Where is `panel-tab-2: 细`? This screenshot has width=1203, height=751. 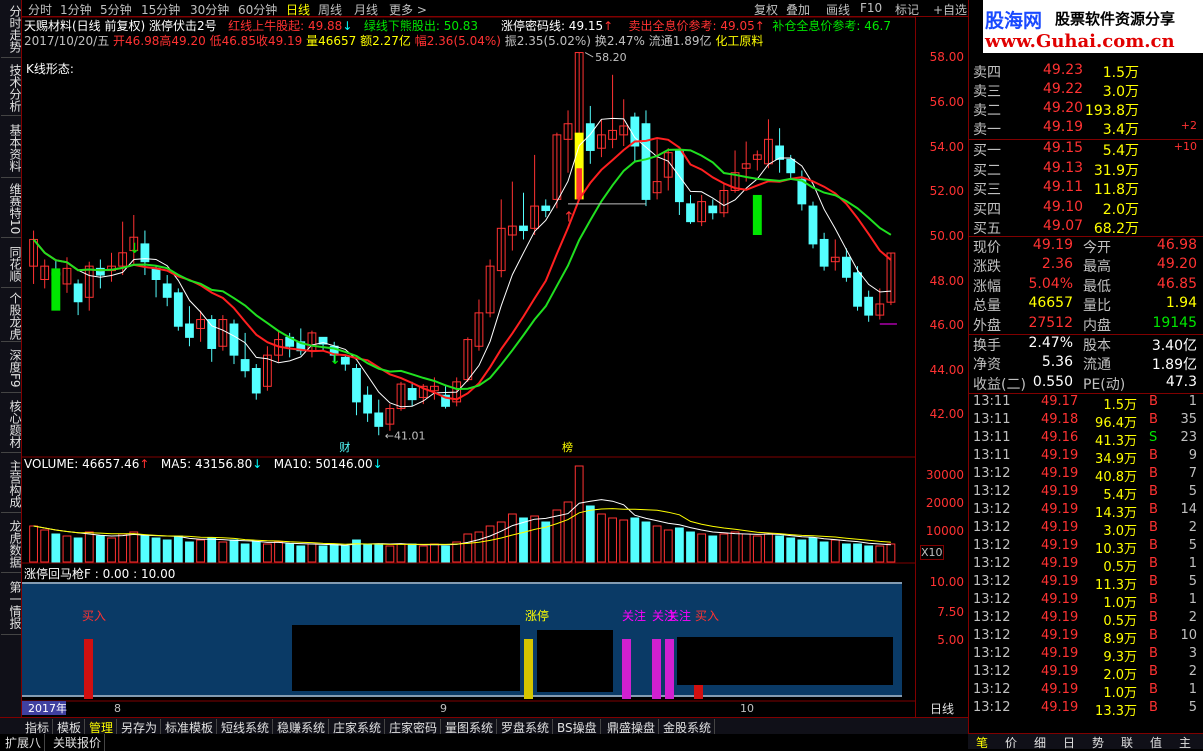 panel-tab-2: 细 is located at coordinates (1040, 742).